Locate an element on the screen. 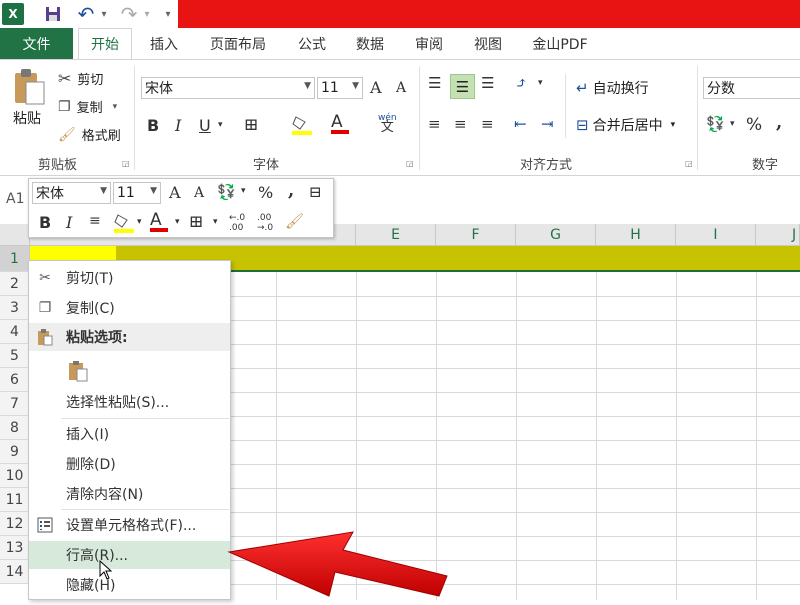 The width and height of the screenshot is (800, 605). mini-font-color-icon: A is located at coordinates (159, 221).